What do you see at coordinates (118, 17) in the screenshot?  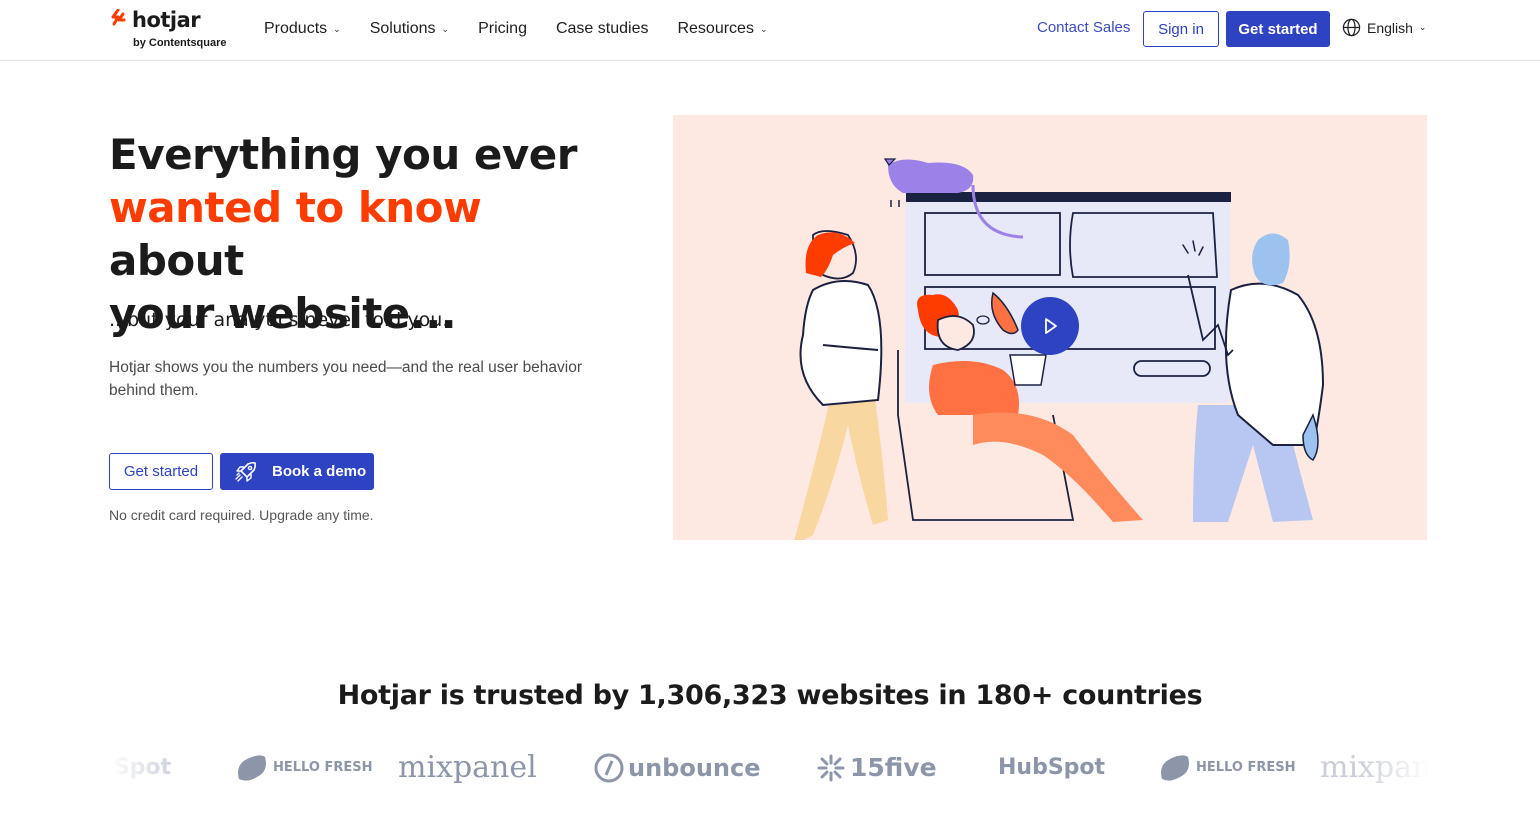 I see `hotjar-flame-icon` at bounding box center [118, 17].